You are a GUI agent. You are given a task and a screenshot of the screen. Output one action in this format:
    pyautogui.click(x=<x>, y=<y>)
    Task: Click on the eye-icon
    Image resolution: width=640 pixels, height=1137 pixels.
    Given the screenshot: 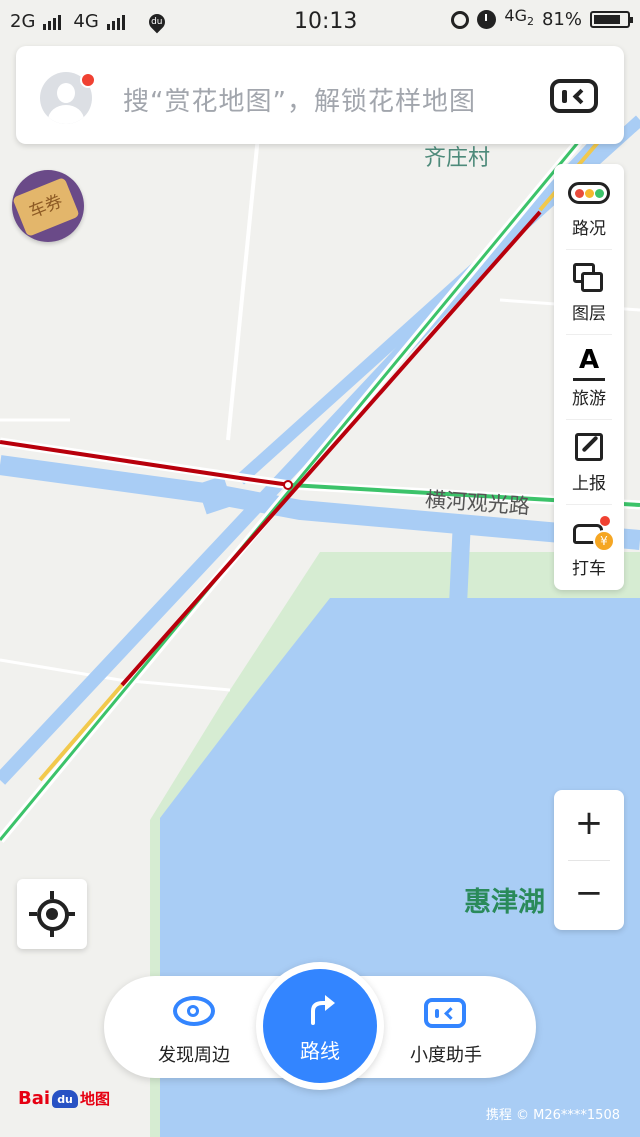 What is the action you would take?
    pyautogui.click(x=194, y=1011)
    